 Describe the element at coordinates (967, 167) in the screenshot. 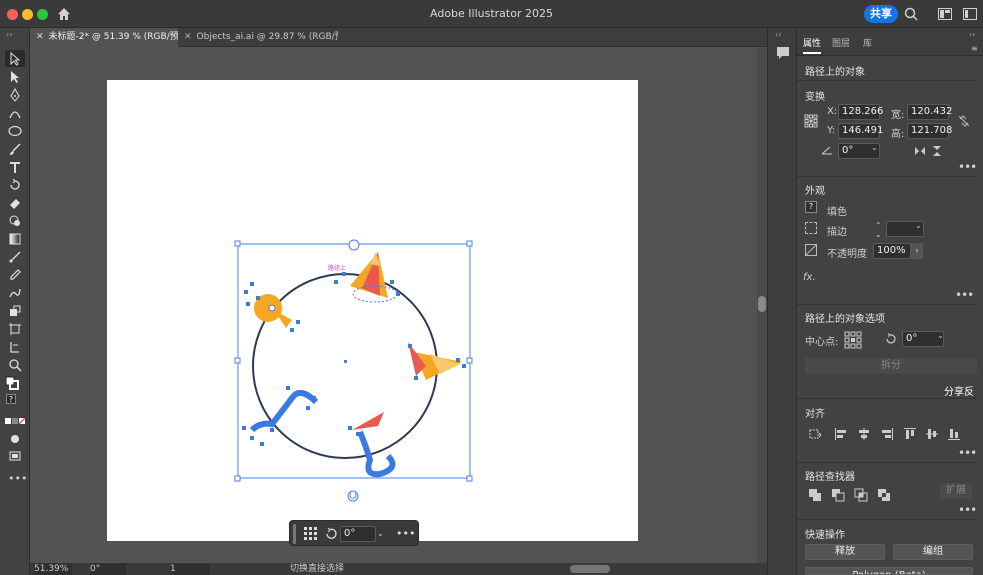

I see `transform-more-icon: •••` at that location.